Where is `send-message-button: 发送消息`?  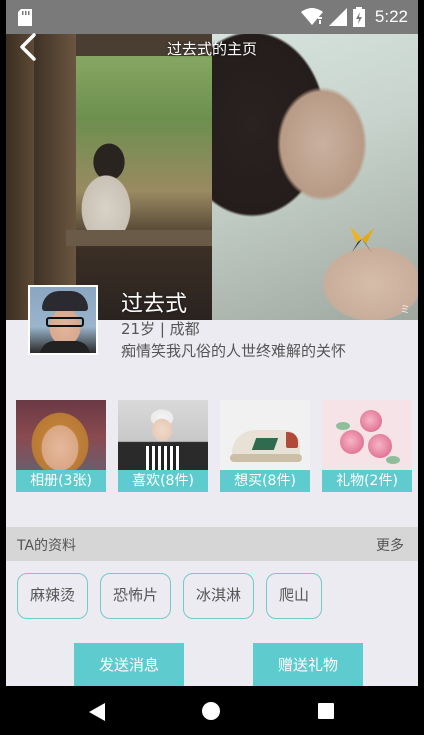
send-message-button: 发送消息 is located at coordinates (129, 665).